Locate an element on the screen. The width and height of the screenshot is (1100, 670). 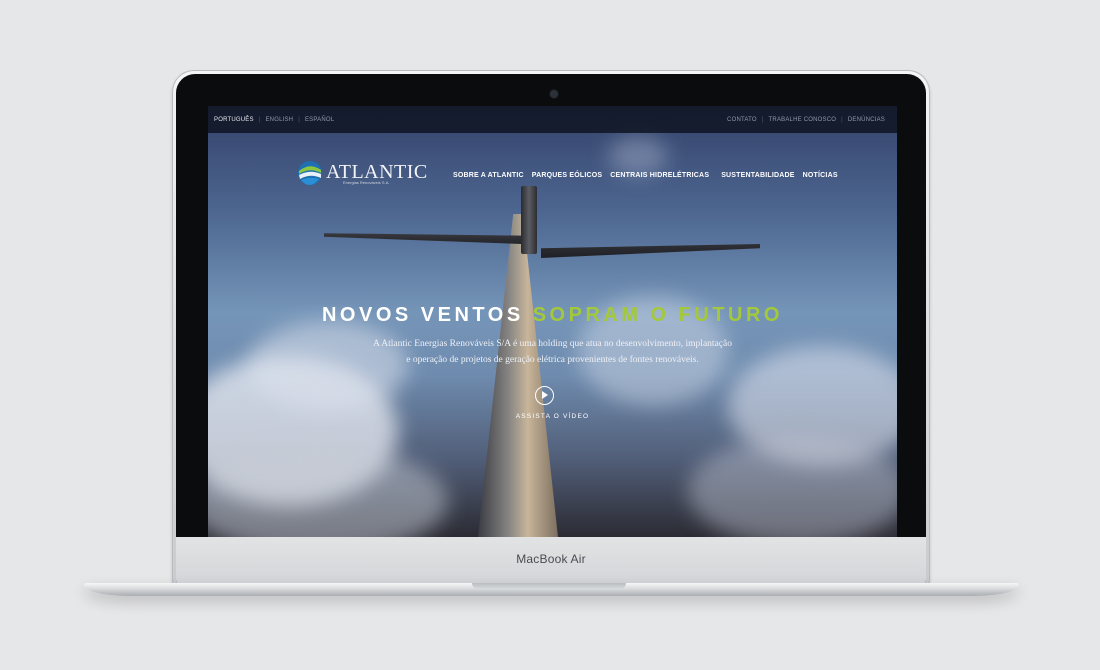
site-logo: ATLANTIC Energias Renováveis S.A. is located at coordinates (361, 174).